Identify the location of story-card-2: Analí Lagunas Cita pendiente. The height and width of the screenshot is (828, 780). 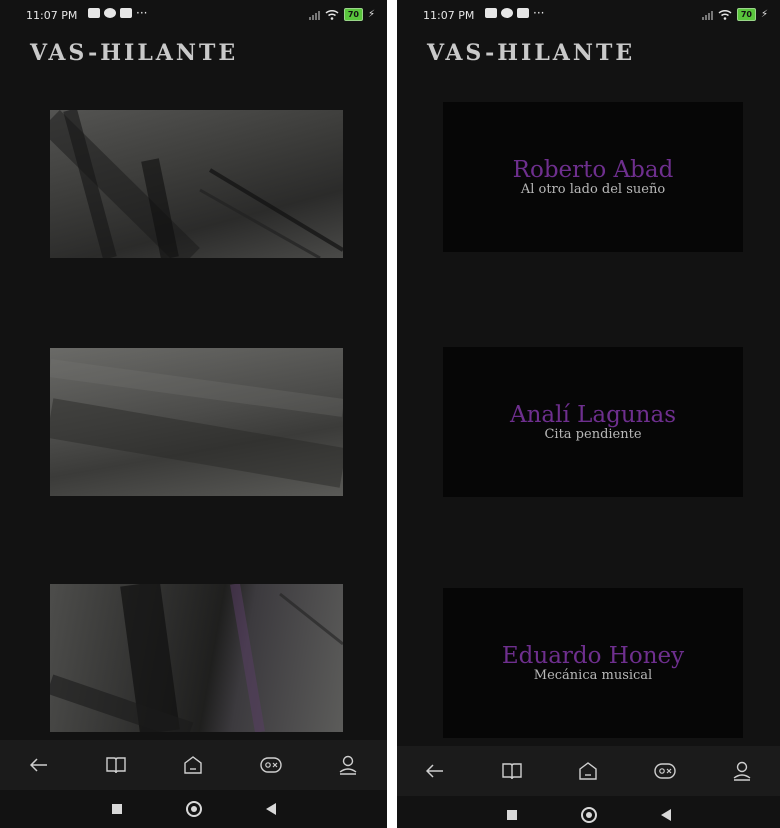
(593, 422).